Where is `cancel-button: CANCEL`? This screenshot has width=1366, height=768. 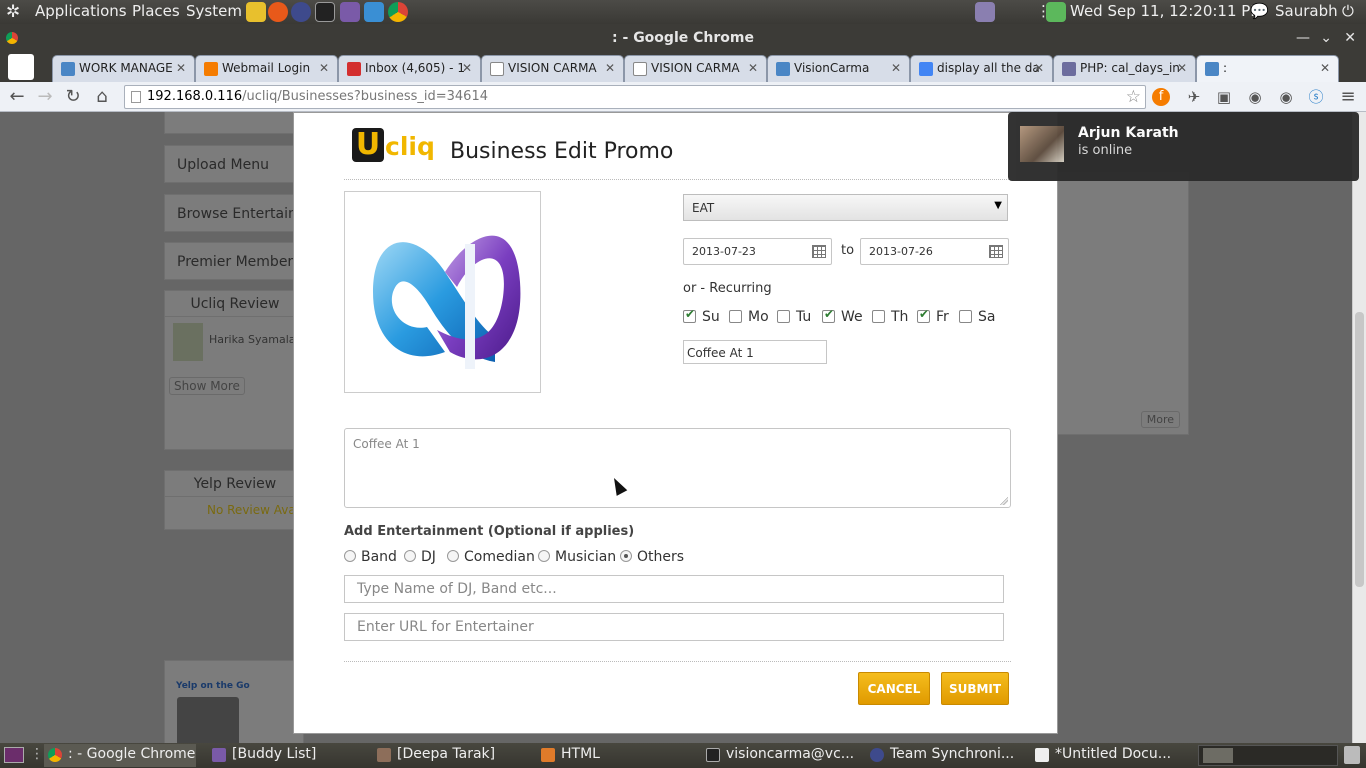 cancel-button: CANCEL is located at coordinates (894, 688).